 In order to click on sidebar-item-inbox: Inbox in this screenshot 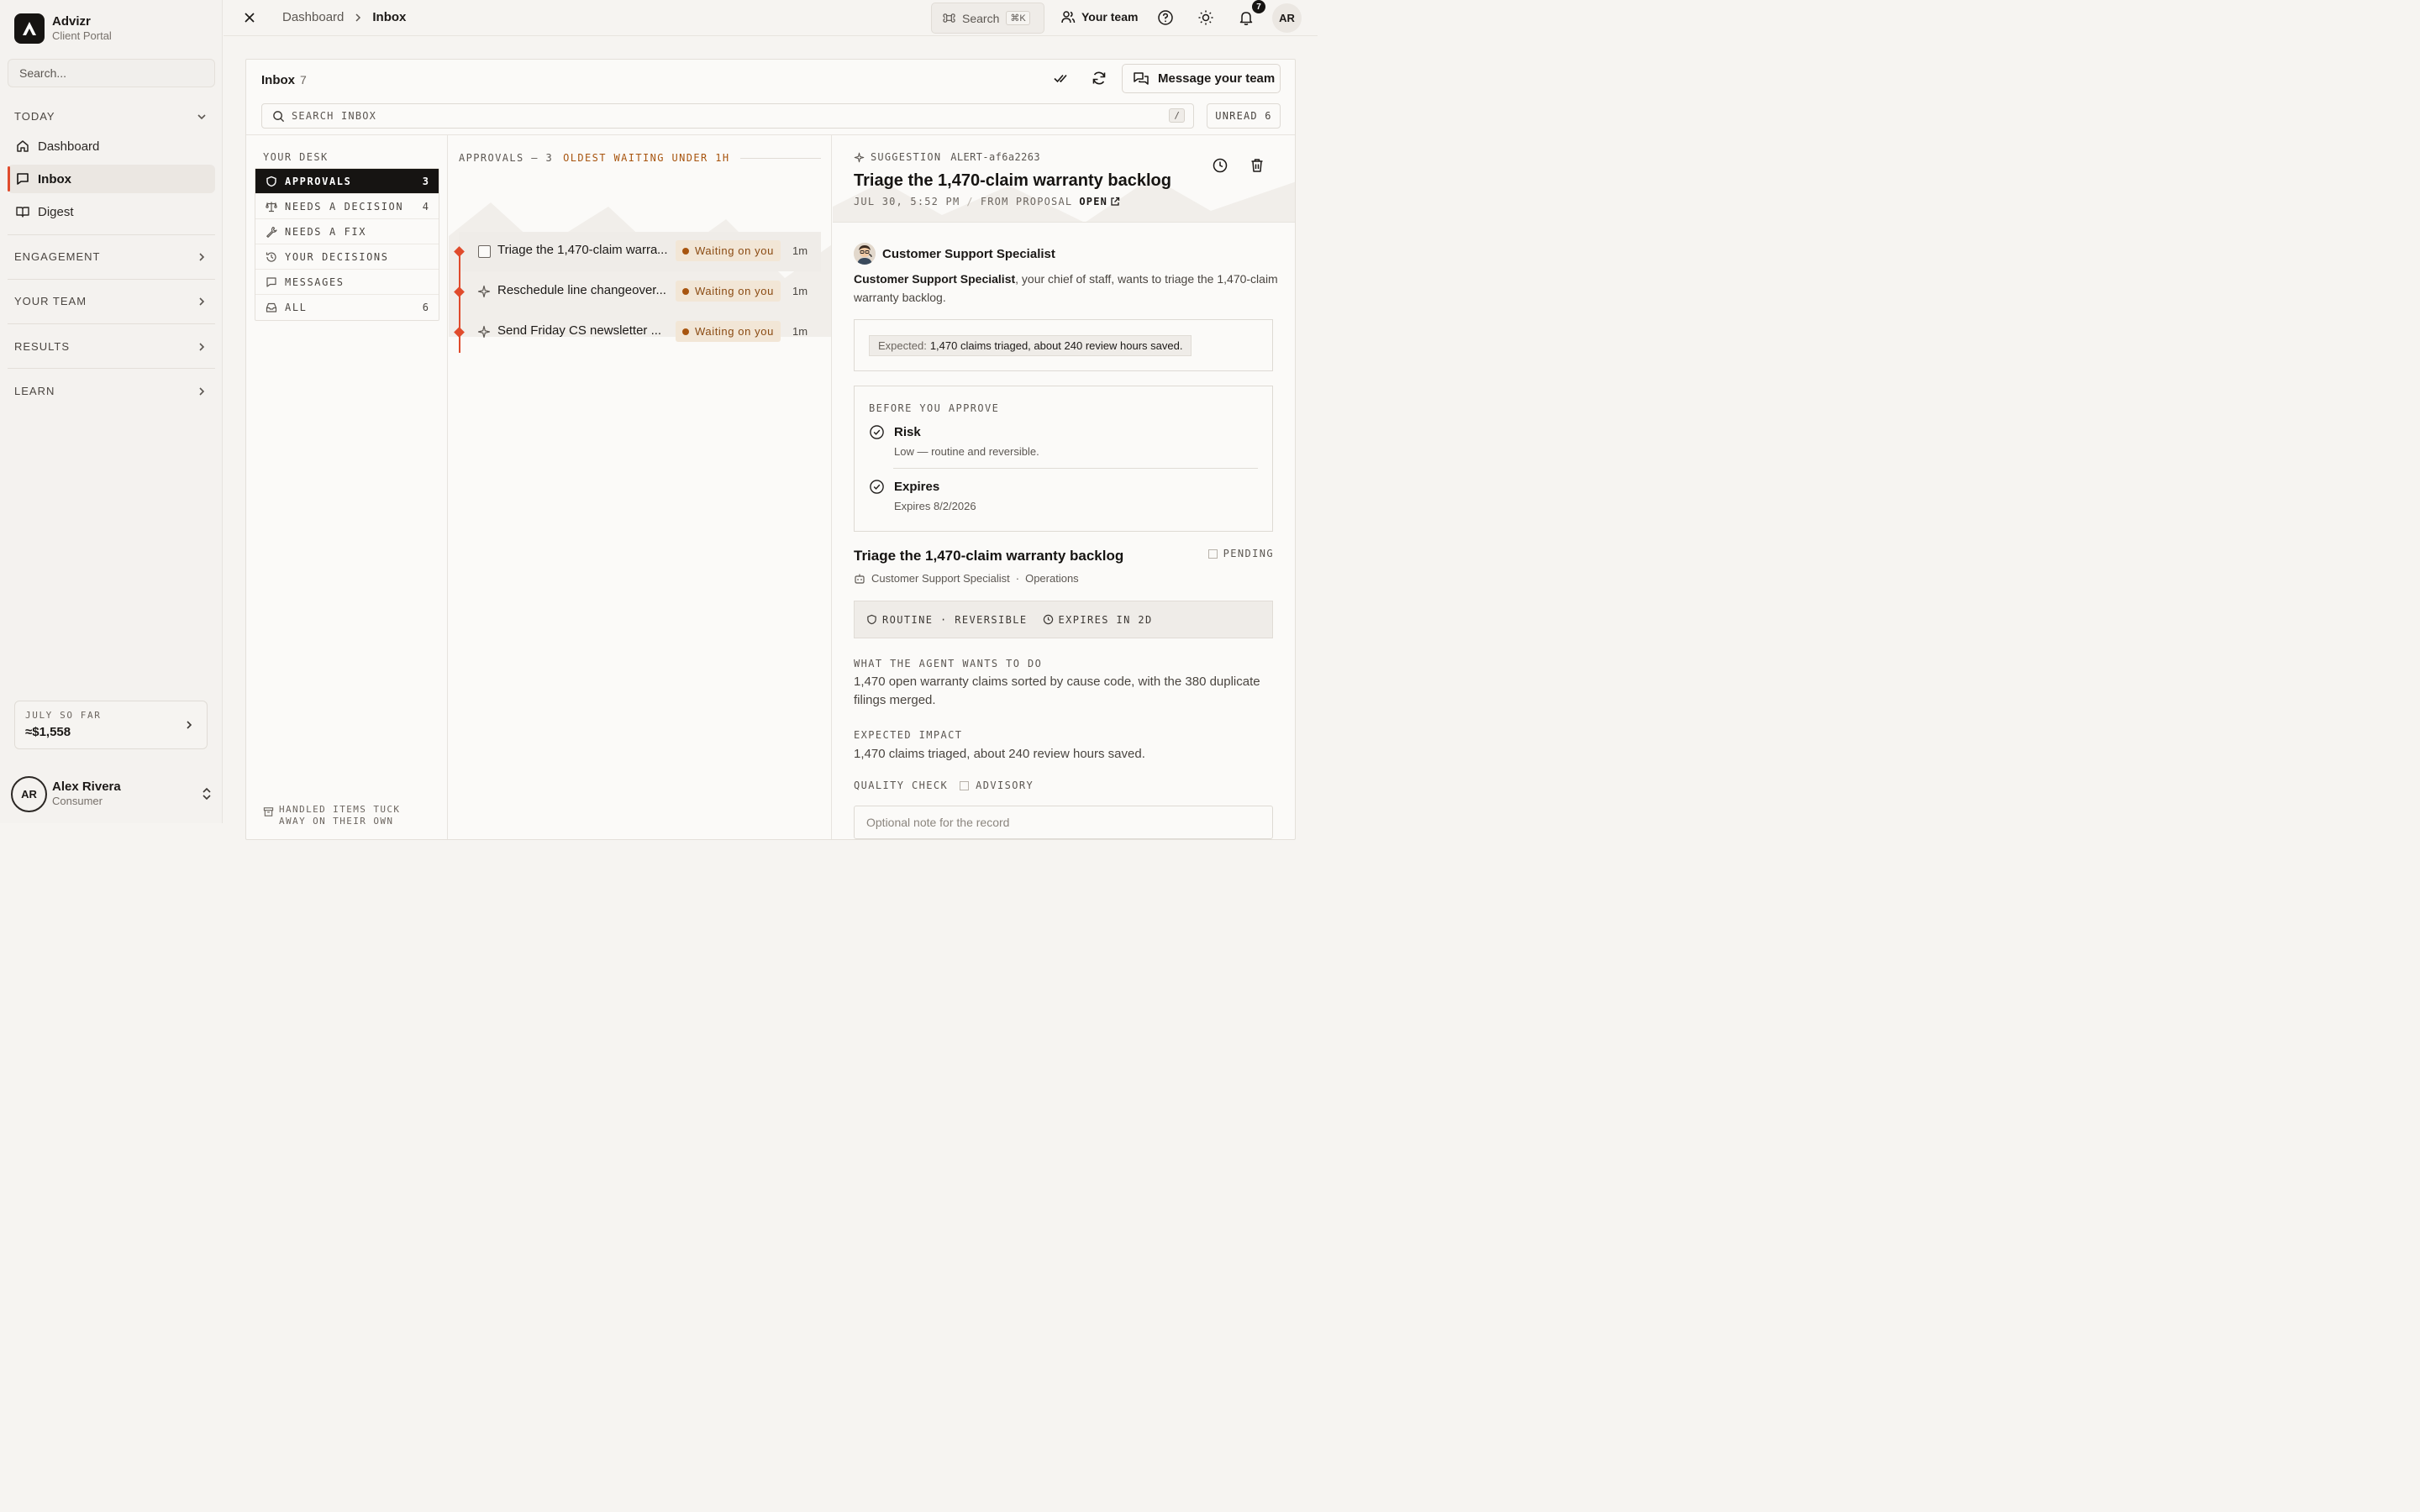, I will do `click(112, 179)`.